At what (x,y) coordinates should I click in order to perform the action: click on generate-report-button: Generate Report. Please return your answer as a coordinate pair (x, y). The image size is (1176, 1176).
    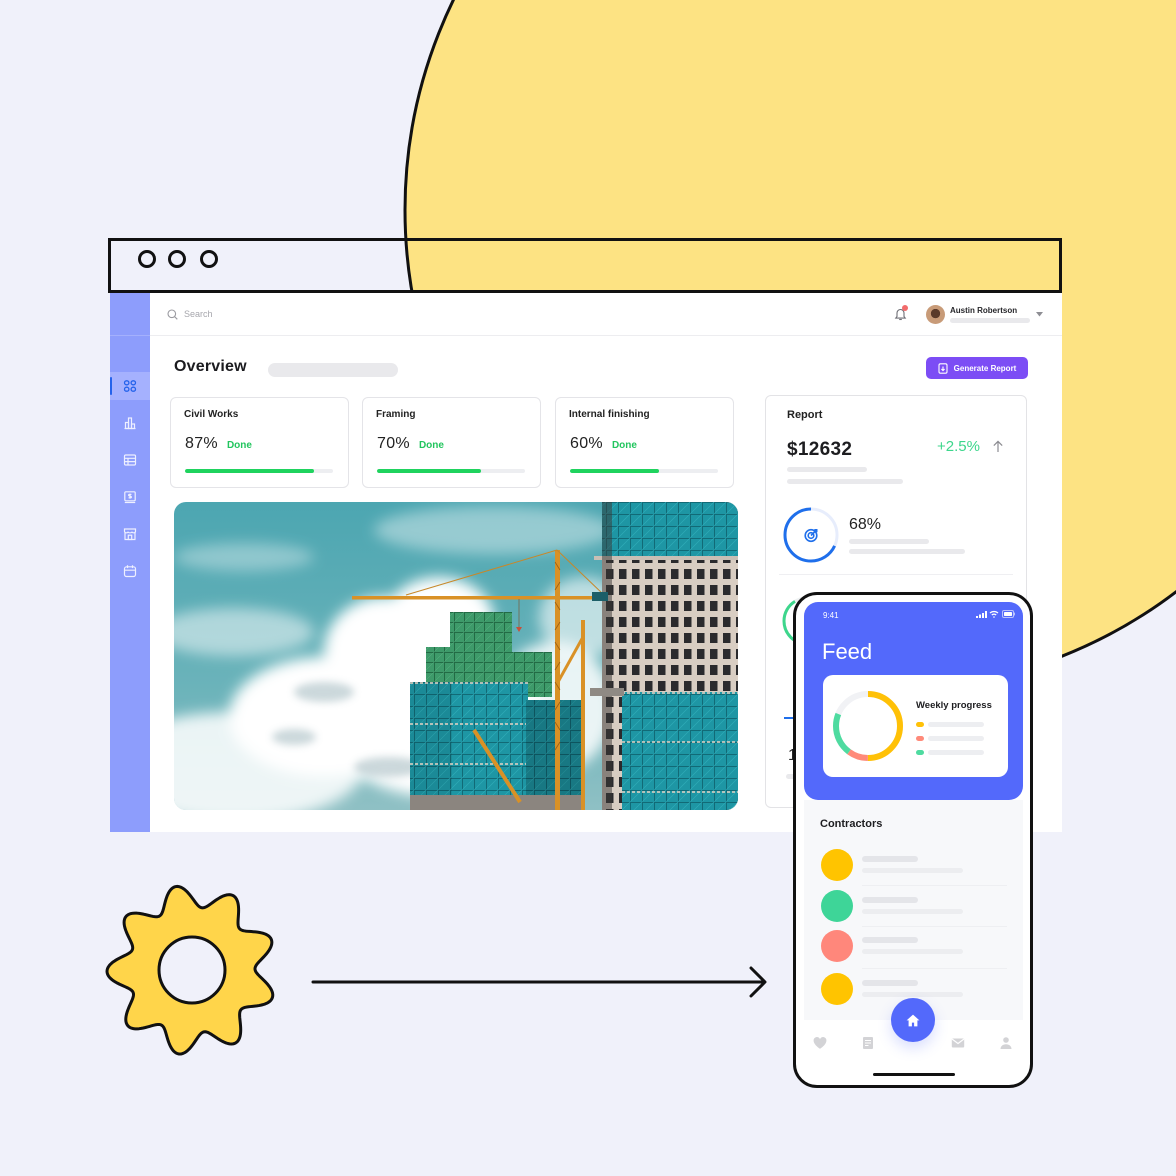
    Looking at the image, I should click on (977, 368).